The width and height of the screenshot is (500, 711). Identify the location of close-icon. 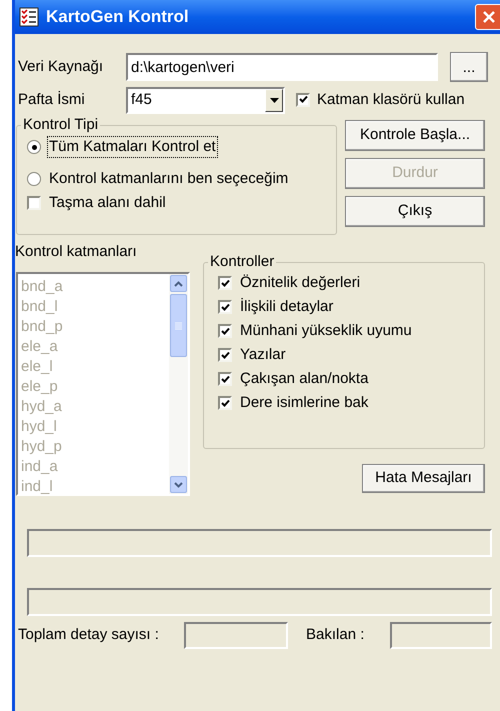
(489, 17).